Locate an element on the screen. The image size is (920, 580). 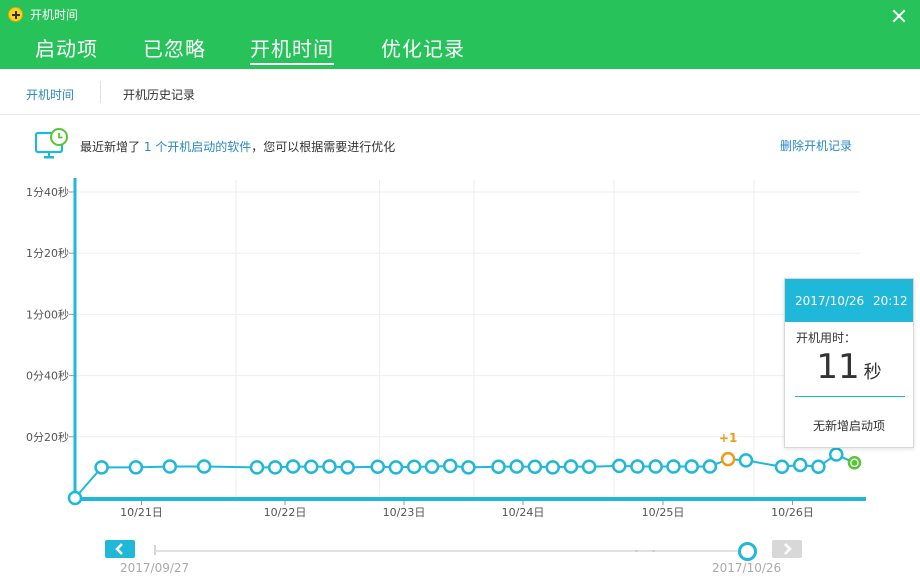
delete-boot-records-link: 删除开机记录 is located at coordinates (816, 145).